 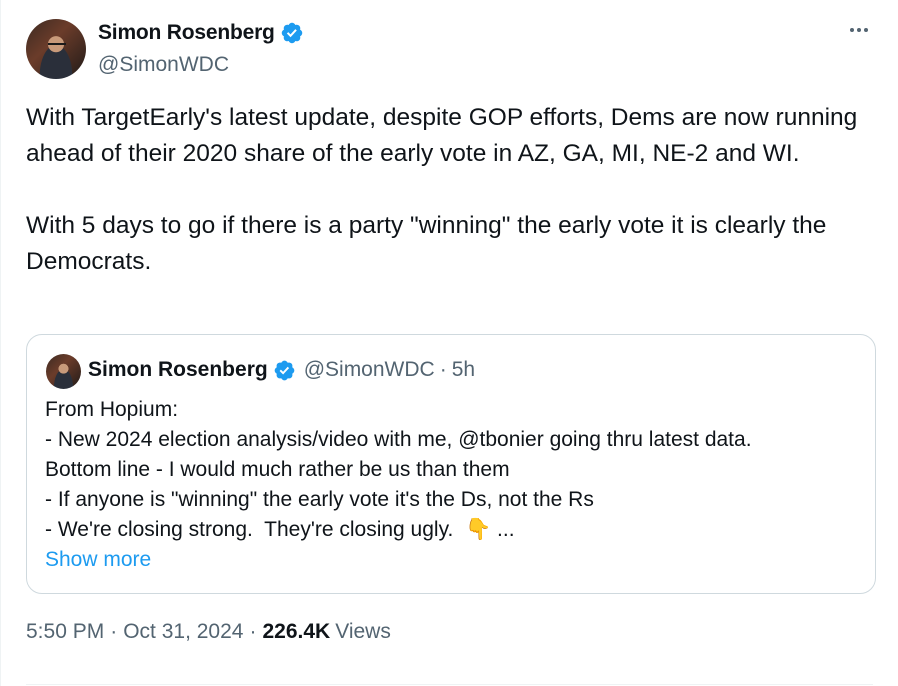 I want to click on tweet-date: Oct 31, 2024, so click(x=183, y=632).